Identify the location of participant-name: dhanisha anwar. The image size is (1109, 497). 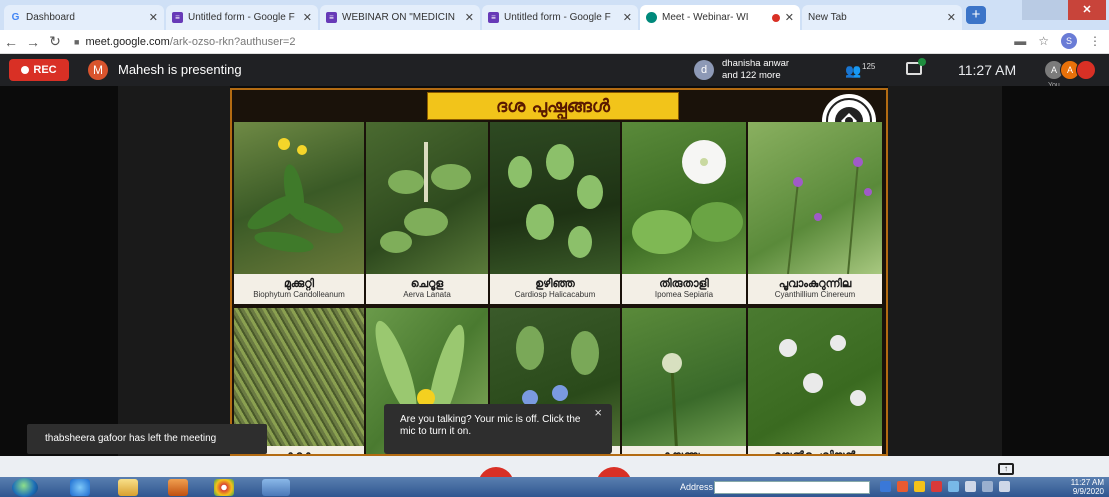
(756, 63).